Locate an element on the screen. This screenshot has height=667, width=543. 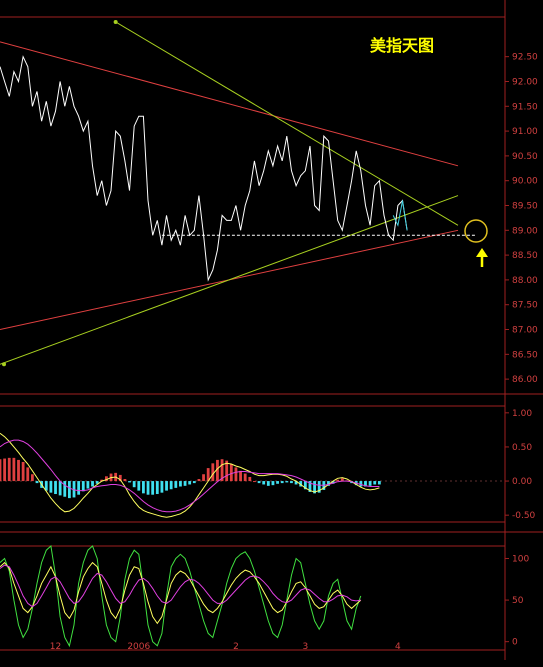
kdj-j-line is located at coordinates (181, 596).